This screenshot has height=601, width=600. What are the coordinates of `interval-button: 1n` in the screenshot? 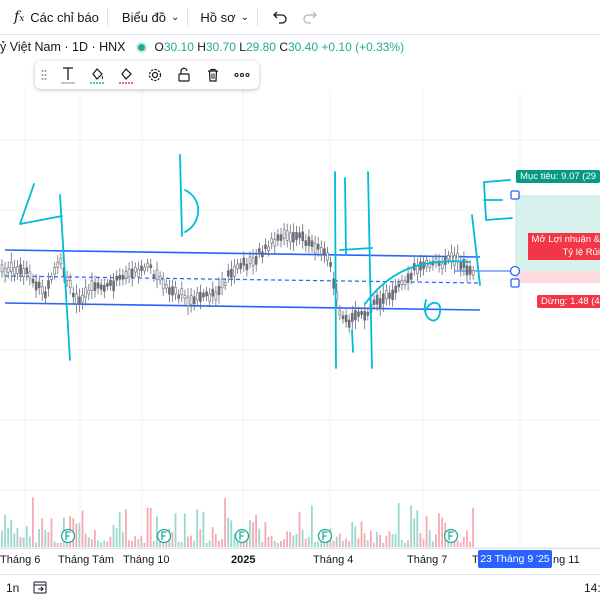 It's located at (12, 588).